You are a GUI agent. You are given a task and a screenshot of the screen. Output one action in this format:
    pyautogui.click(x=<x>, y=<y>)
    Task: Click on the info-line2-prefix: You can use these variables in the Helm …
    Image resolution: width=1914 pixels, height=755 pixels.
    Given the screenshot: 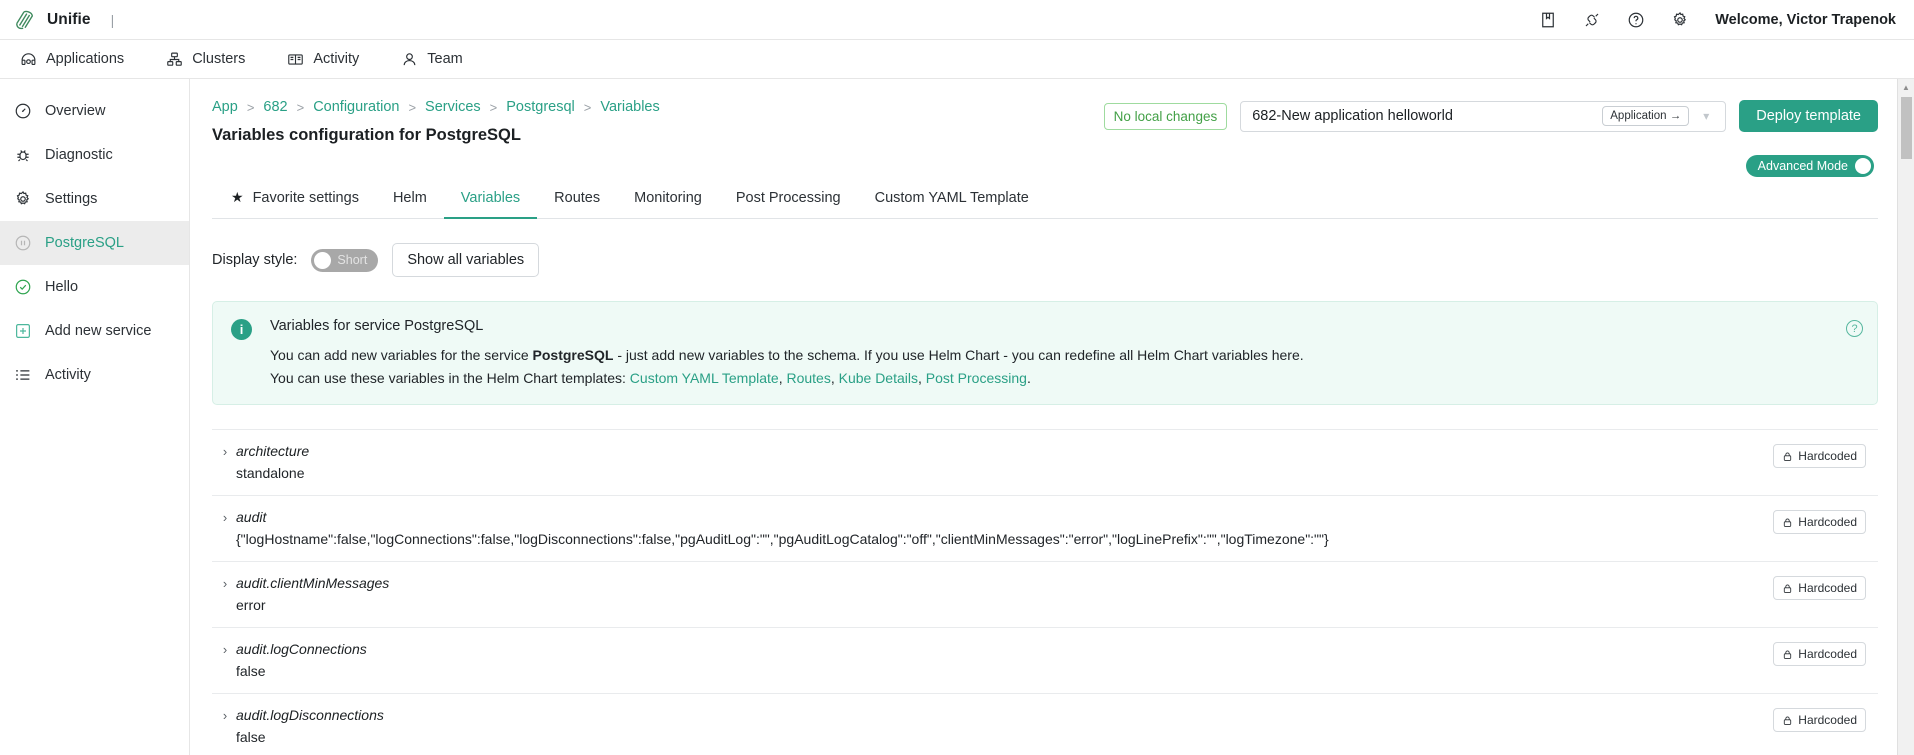 What is the action you would take?
    pyautogui.click(x=450, y=378)
    